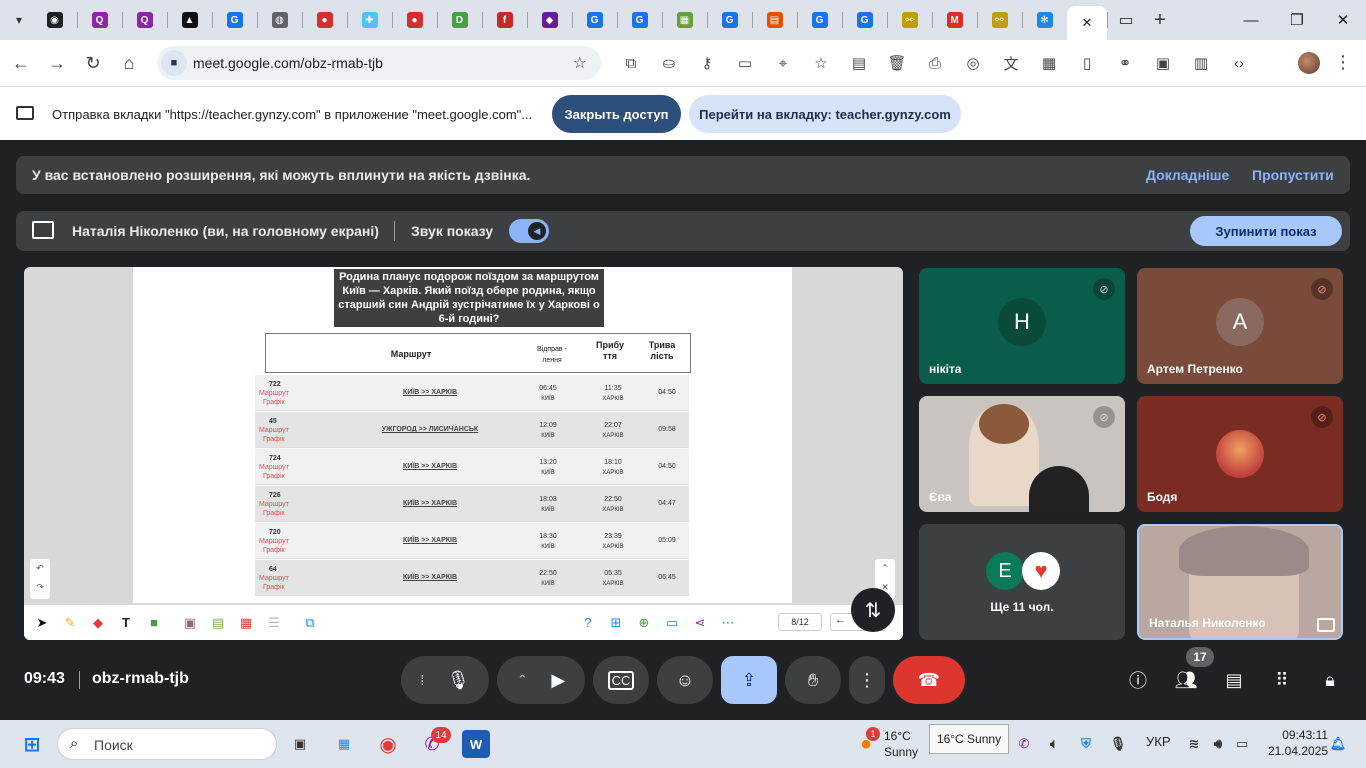 This screenshot has width=1366, height=768. I want to click on participant-tile: Бодя ⊘, so click(1240, 454).